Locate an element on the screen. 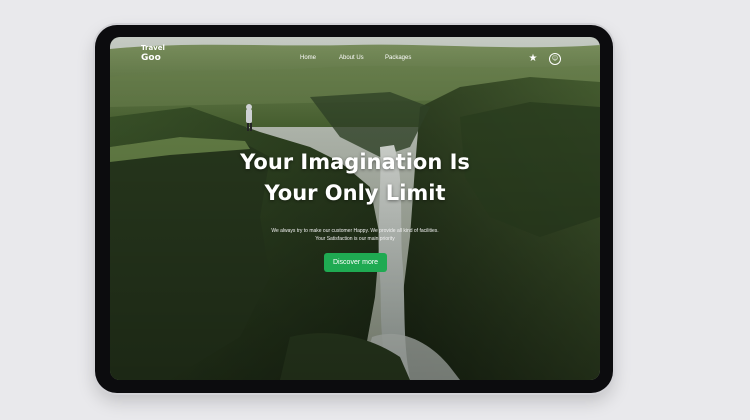 This screenshot has width=750, height=420. brand-logo: Travel Goo is located at coordinates (153, 54).